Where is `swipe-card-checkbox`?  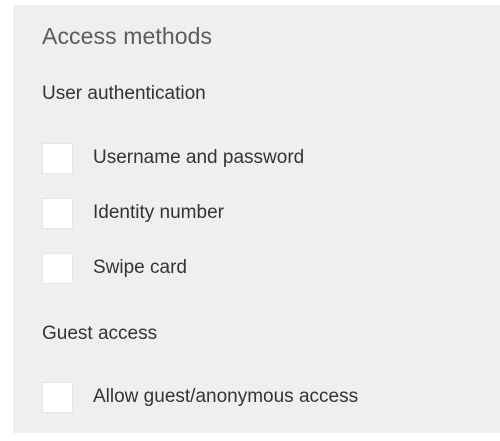
swipe-card-checkbox is located at coordinates (57, 268).